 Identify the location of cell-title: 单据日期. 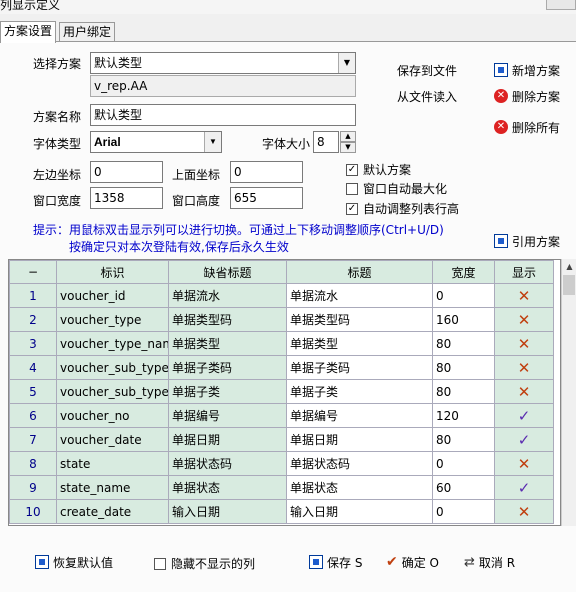
(359, 439).